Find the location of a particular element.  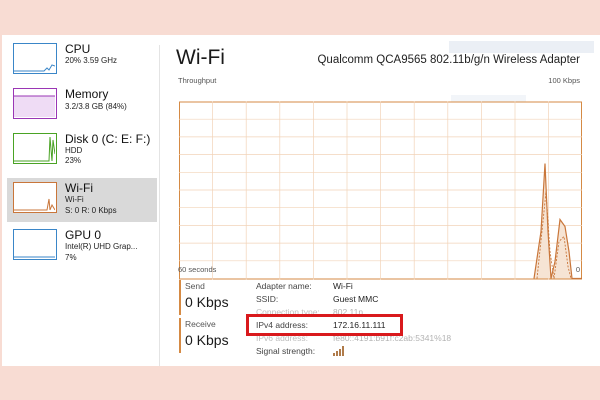

signal-strength-icon is located at coordinates (338, 351).